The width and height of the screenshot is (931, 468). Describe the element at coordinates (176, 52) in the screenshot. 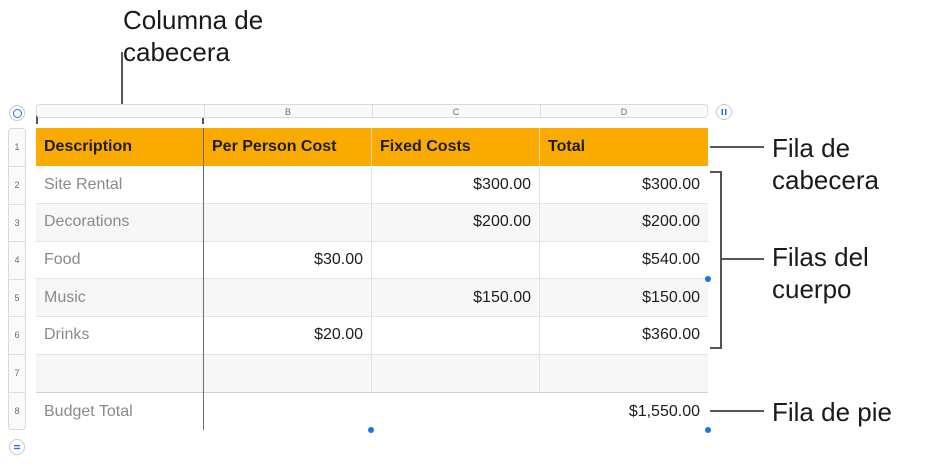

I see `header-column-label-line-2: cabecera` at that location.